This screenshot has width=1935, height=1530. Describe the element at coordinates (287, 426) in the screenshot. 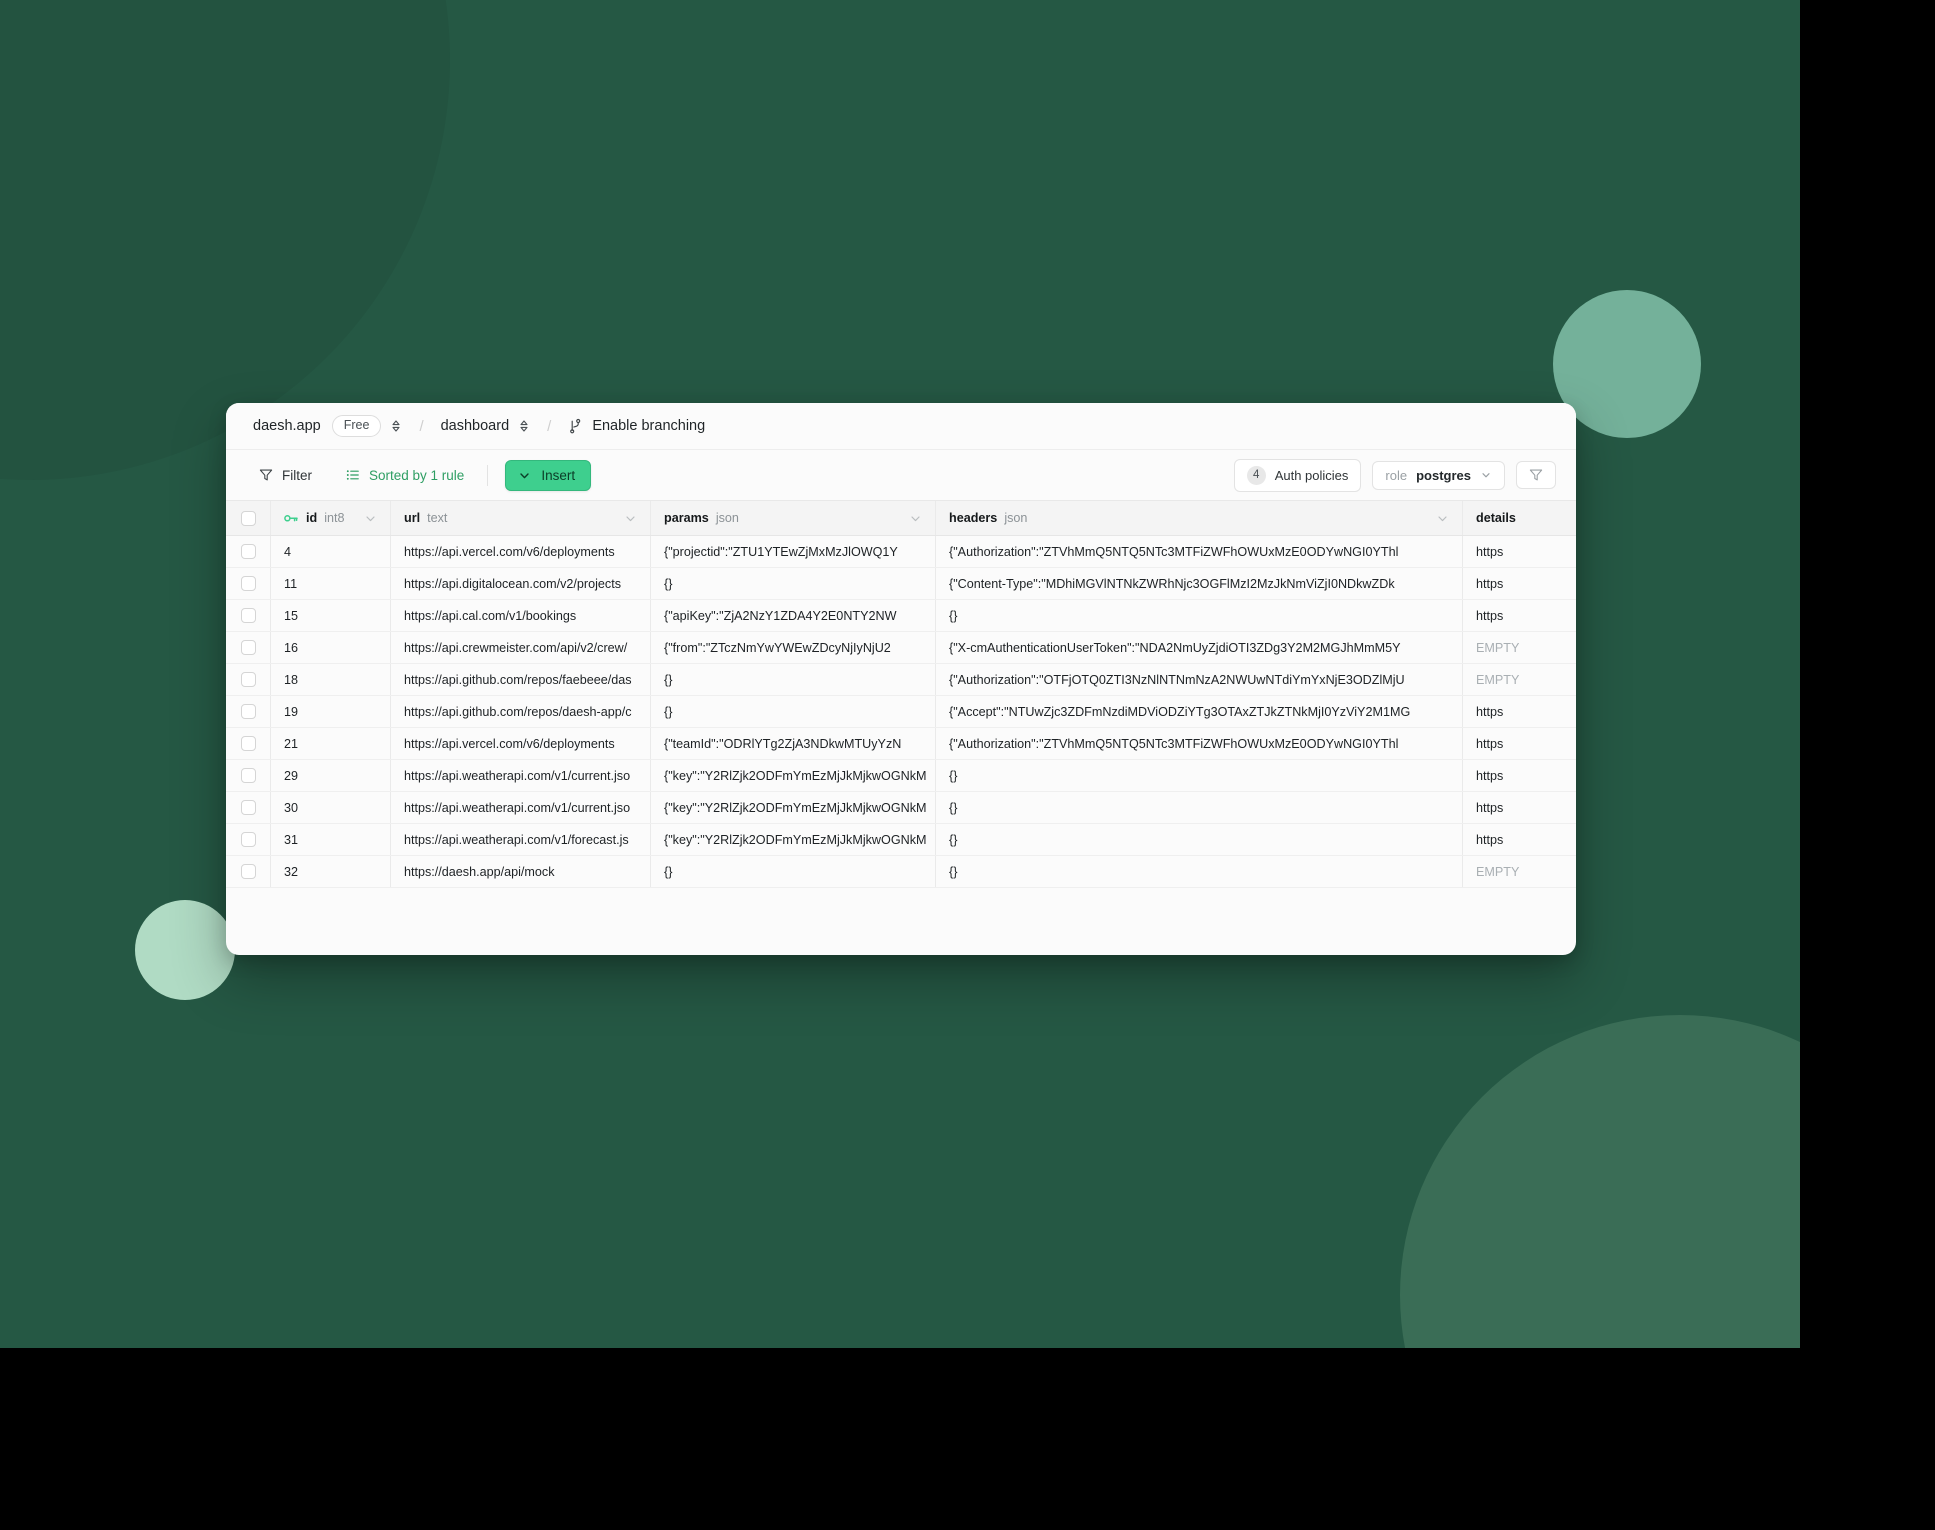

I see `breadcrumb-project-name: daesh.app` at that location.